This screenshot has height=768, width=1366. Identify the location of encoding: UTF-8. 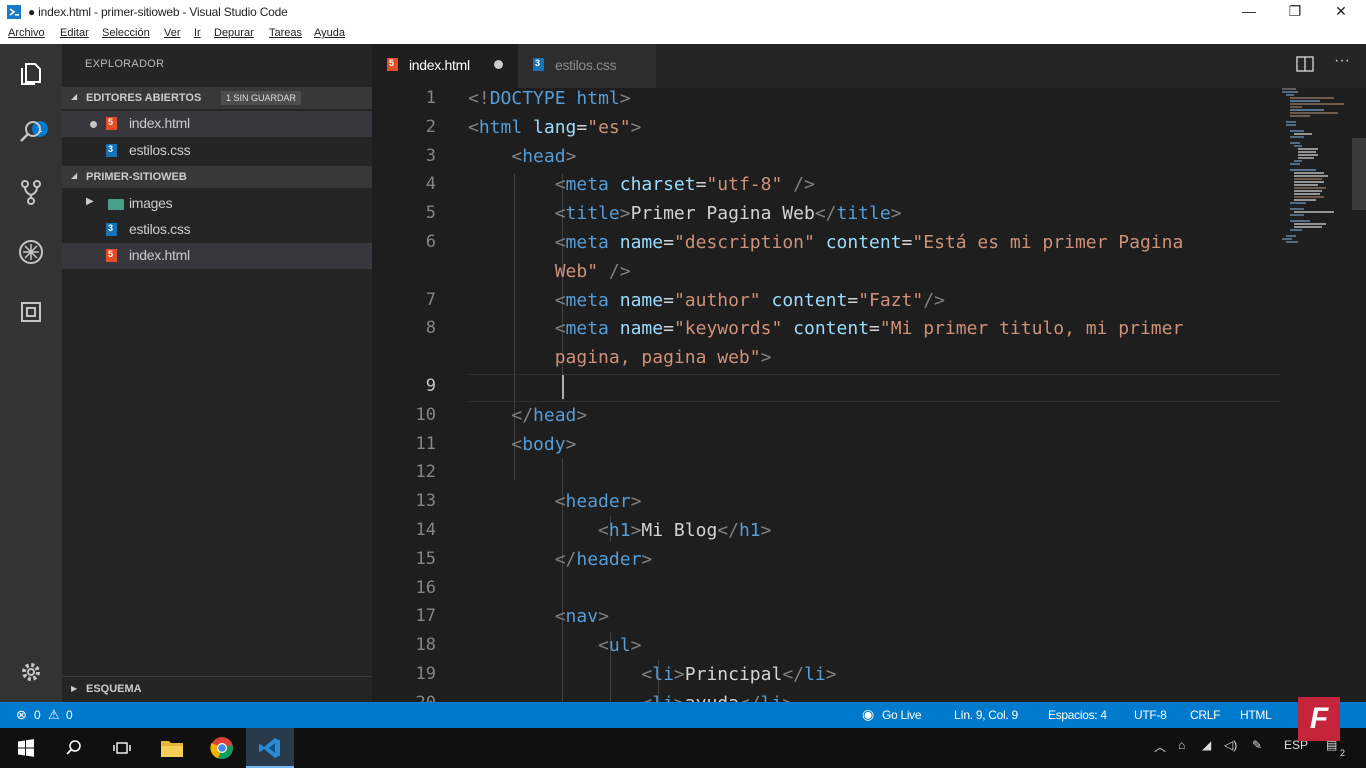
(1150, 715).